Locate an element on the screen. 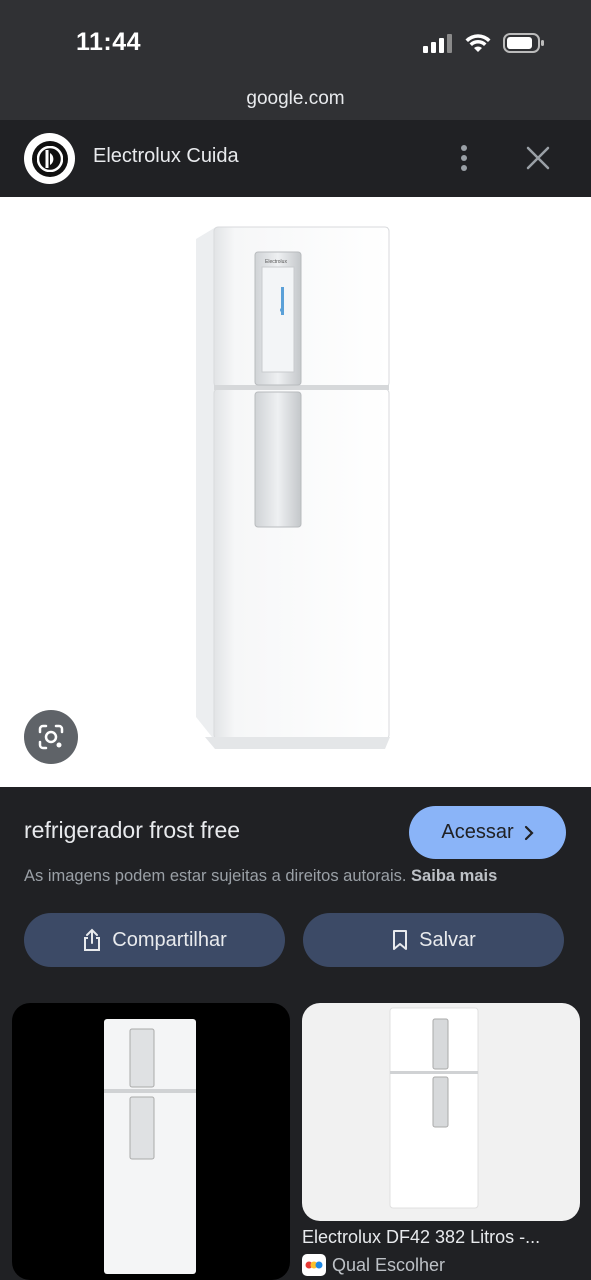 This screenshot has height=1280, width=591. status-icons is located at coordinates (484, 43).